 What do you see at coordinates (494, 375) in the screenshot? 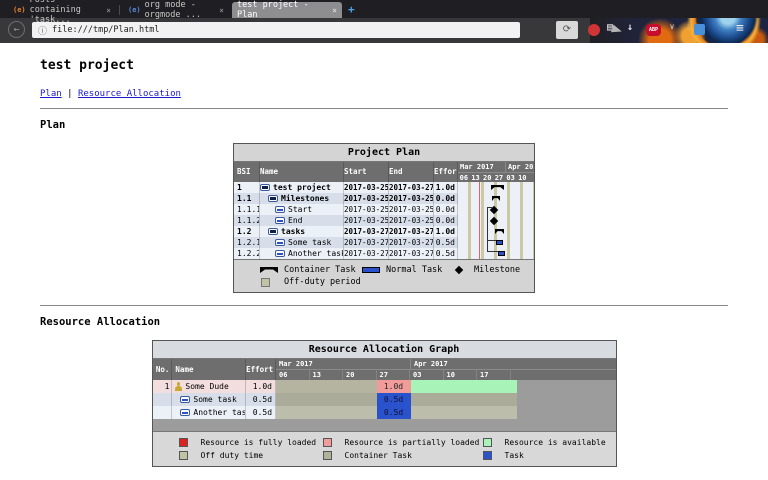
I see `day-label: 17` at bounding box center [494, 375].